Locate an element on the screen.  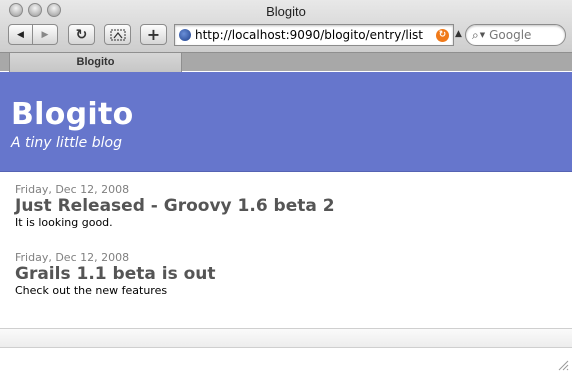
title-bar: Blogito is located at coordinates (286, 11).